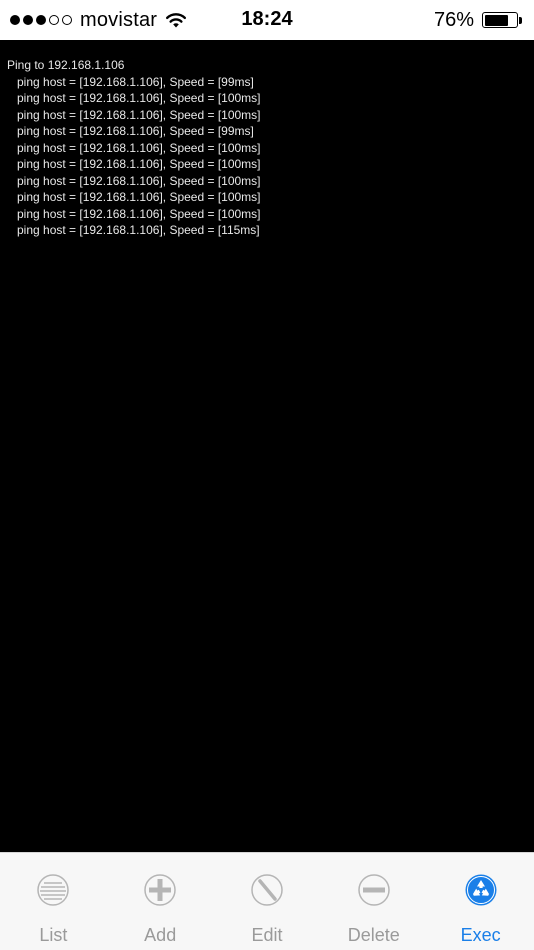 This screenshot has height=950, width=534. Describe the element at coordinates (53, 890) in the screenshot. I see `list-icon` at that location.